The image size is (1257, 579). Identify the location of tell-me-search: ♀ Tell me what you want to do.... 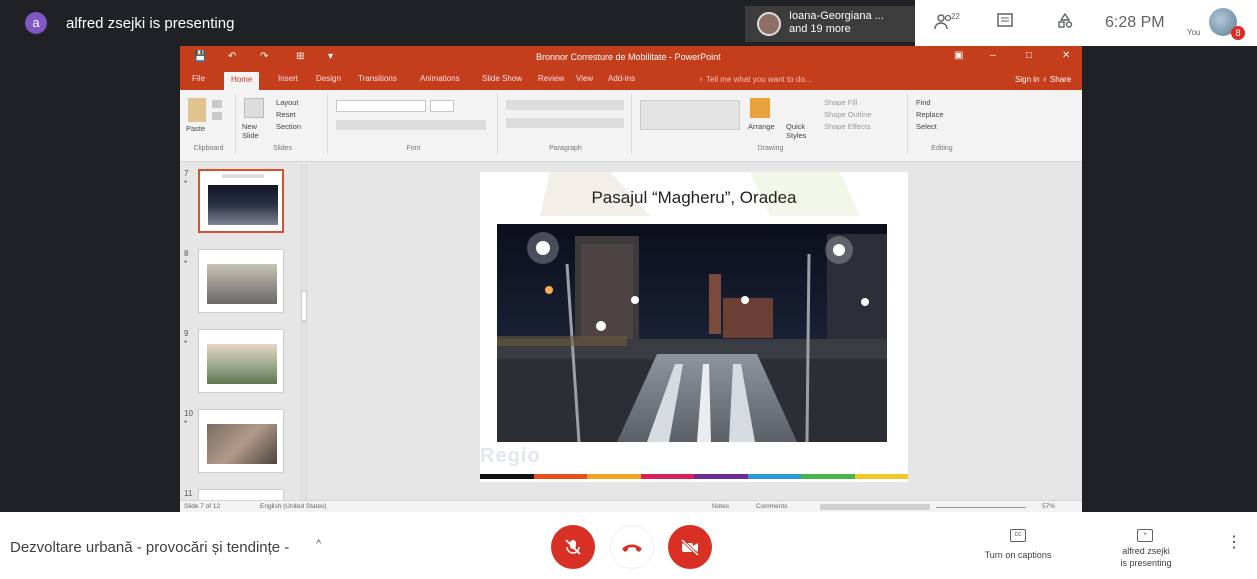
(754, 79).